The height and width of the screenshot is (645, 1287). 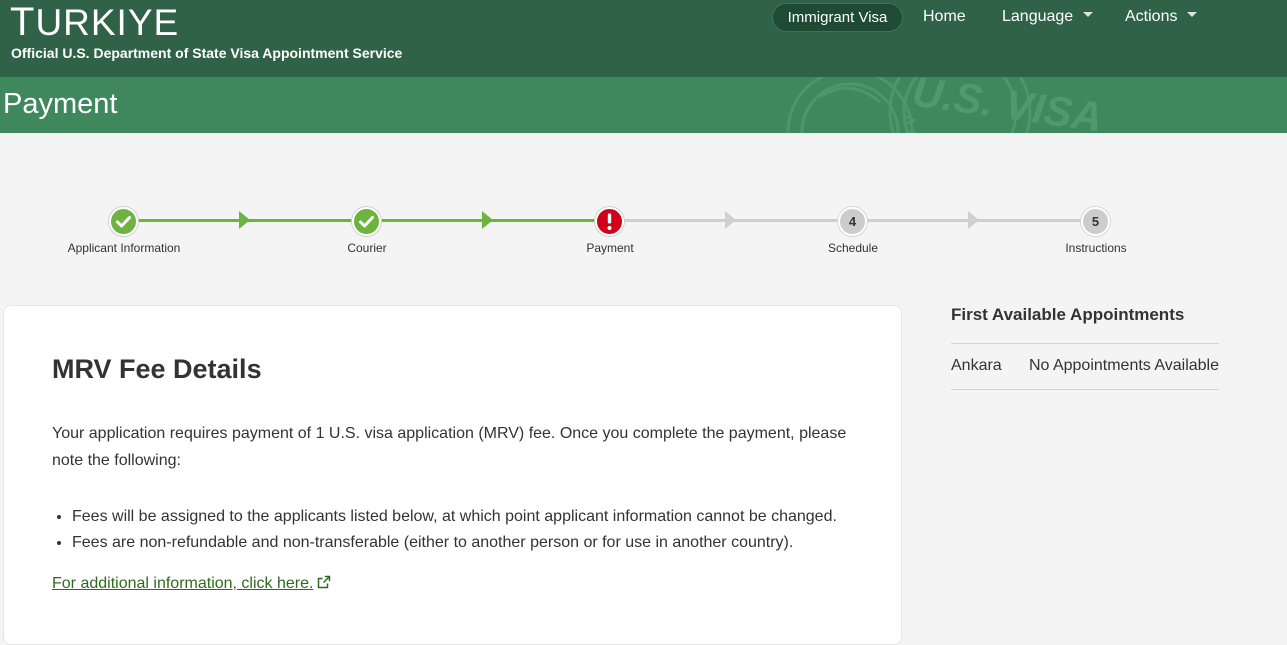 I want to click on watermark-text: U.S. VISA, so click(x=1007, y=105).